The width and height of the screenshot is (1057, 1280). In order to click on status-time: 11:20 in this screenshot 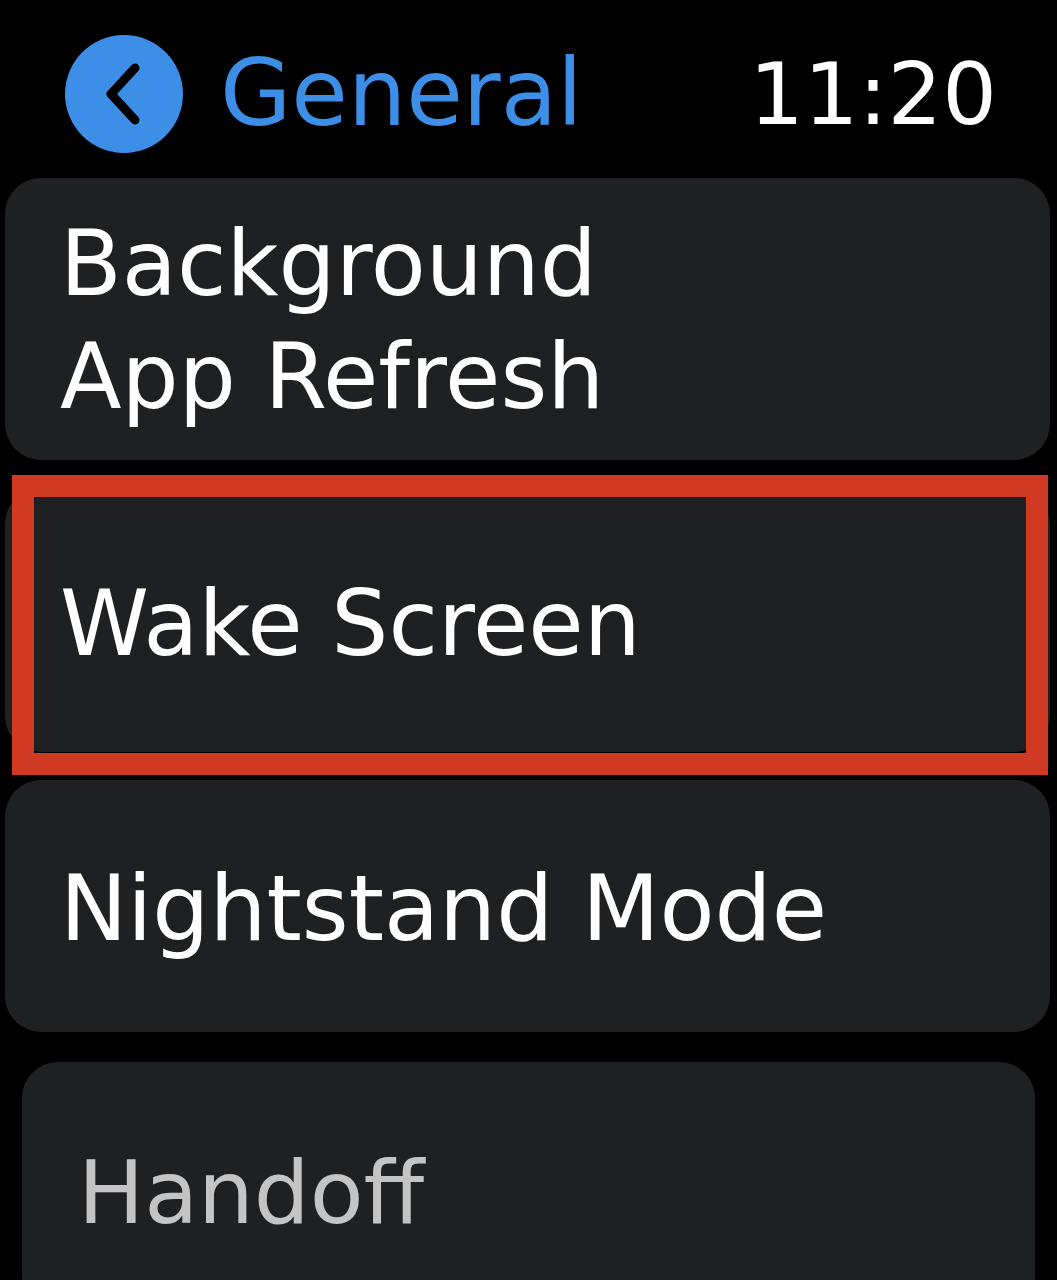, I will do `click(873, 94)`.